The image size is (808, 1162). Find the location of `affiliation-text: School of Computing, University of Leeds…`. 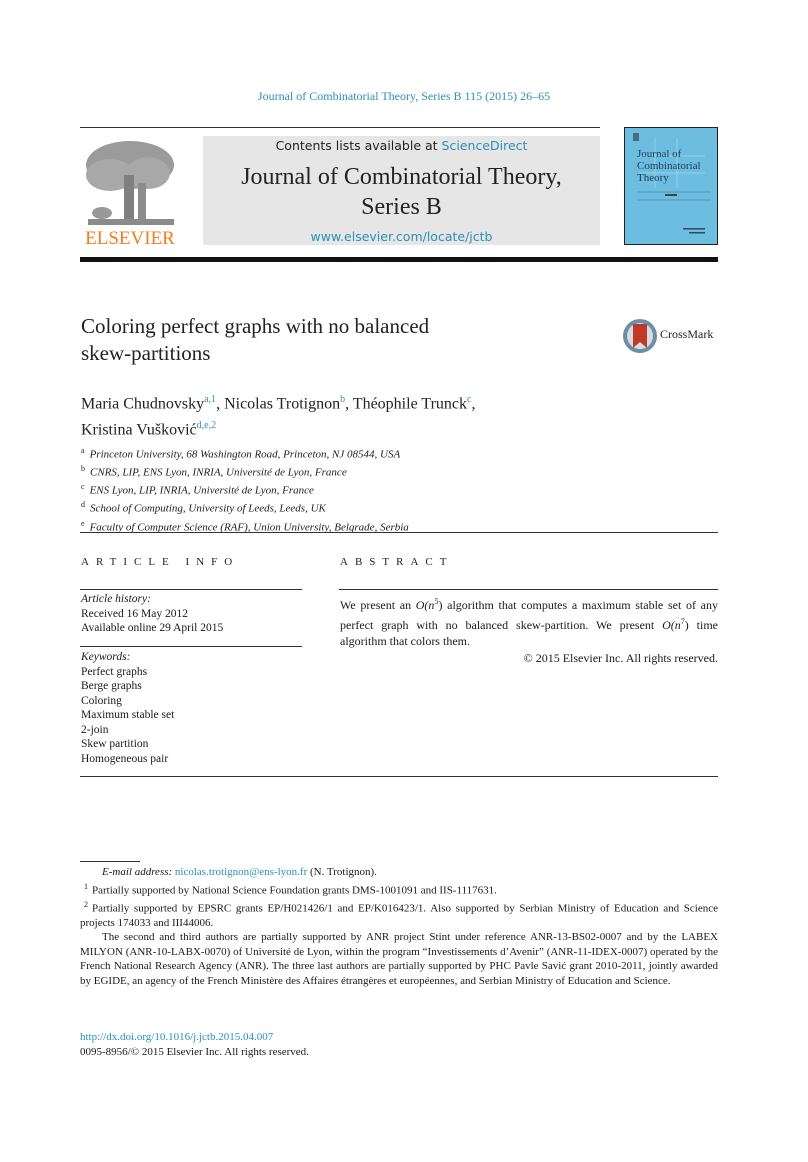

affiliation-text: School of Computing, University of Leeds… is located at coordinates (208, 509).